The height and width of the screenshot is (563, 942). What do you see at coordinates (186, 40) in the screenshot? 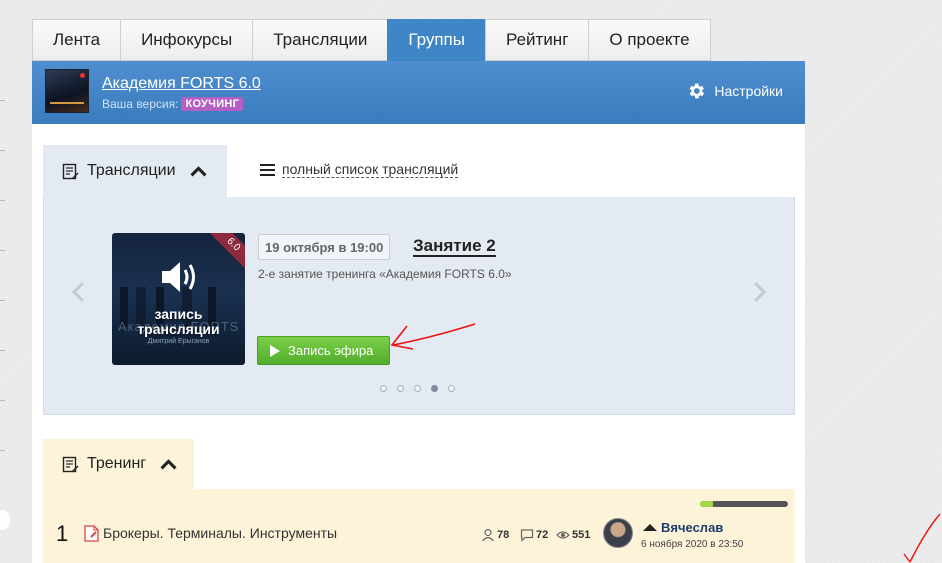
I see `nav-tab-infocourses: Инфокурсы` at bounding box center [186, 40].